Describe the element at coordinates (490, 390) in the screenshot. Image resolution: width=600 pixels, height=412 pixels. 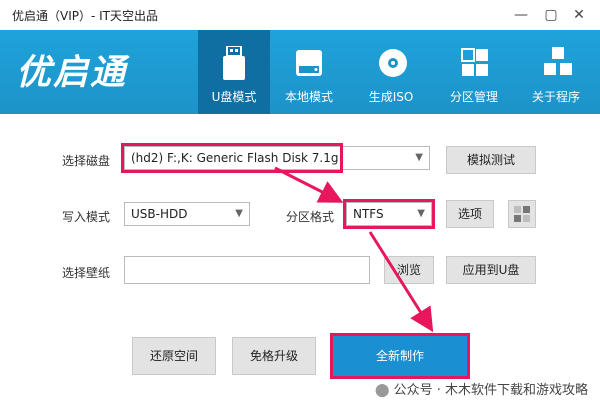
I see `watermark-text: 公众号 · 木木软件下载和游戏攻略` at that location.